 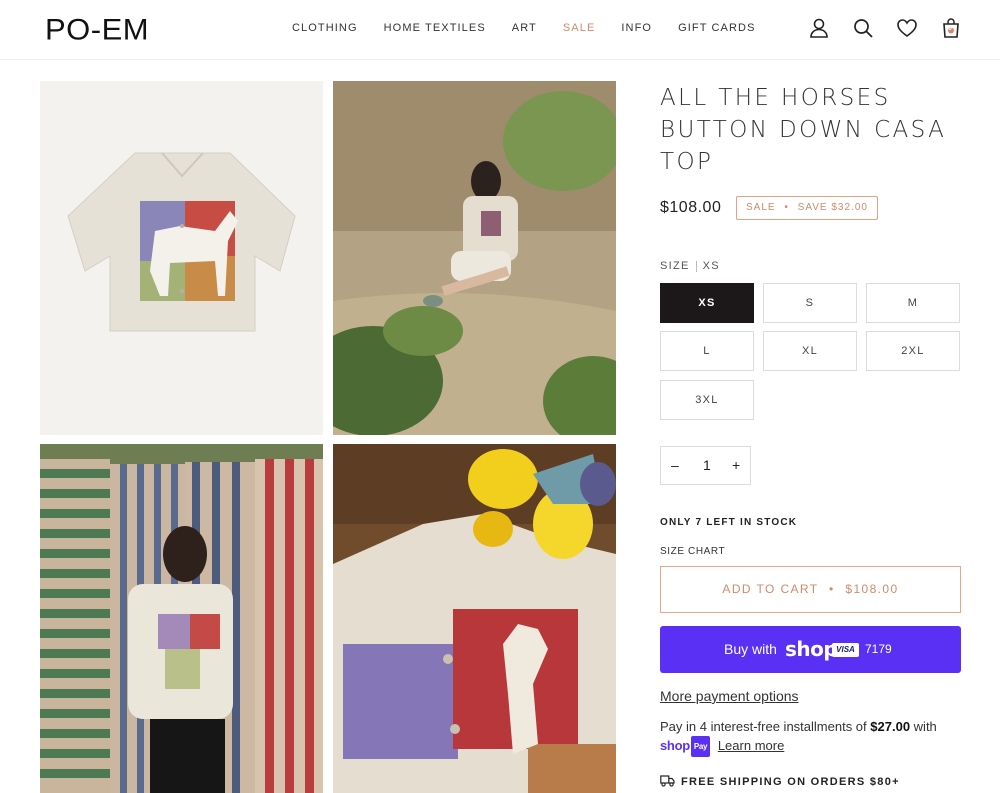 I want to click on shop-pay-buy-label: Buy with, so click(x=750, y=649).